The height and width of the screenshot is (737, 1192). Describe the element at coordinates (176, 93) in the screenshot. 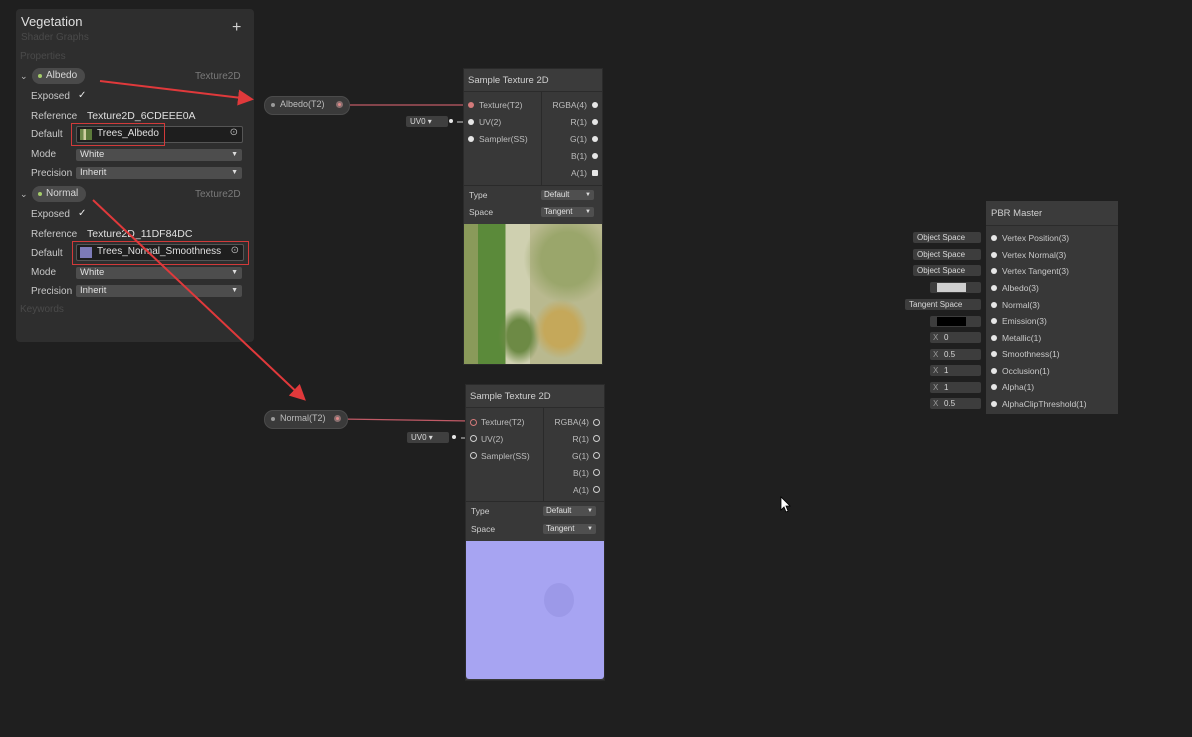

I see `annotation-arrow-albedo` at that location.